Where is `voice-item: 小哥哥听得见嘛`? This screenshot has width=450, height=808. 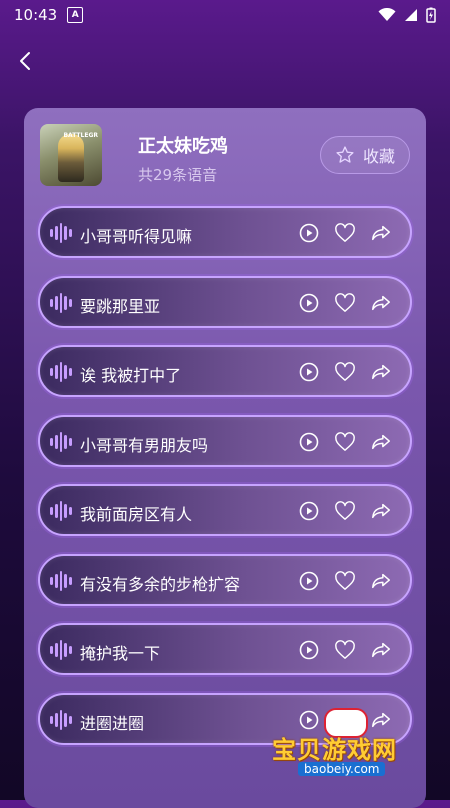 voice-item: 小哥哥听得见嘛 is located at coordinates (225, 232).